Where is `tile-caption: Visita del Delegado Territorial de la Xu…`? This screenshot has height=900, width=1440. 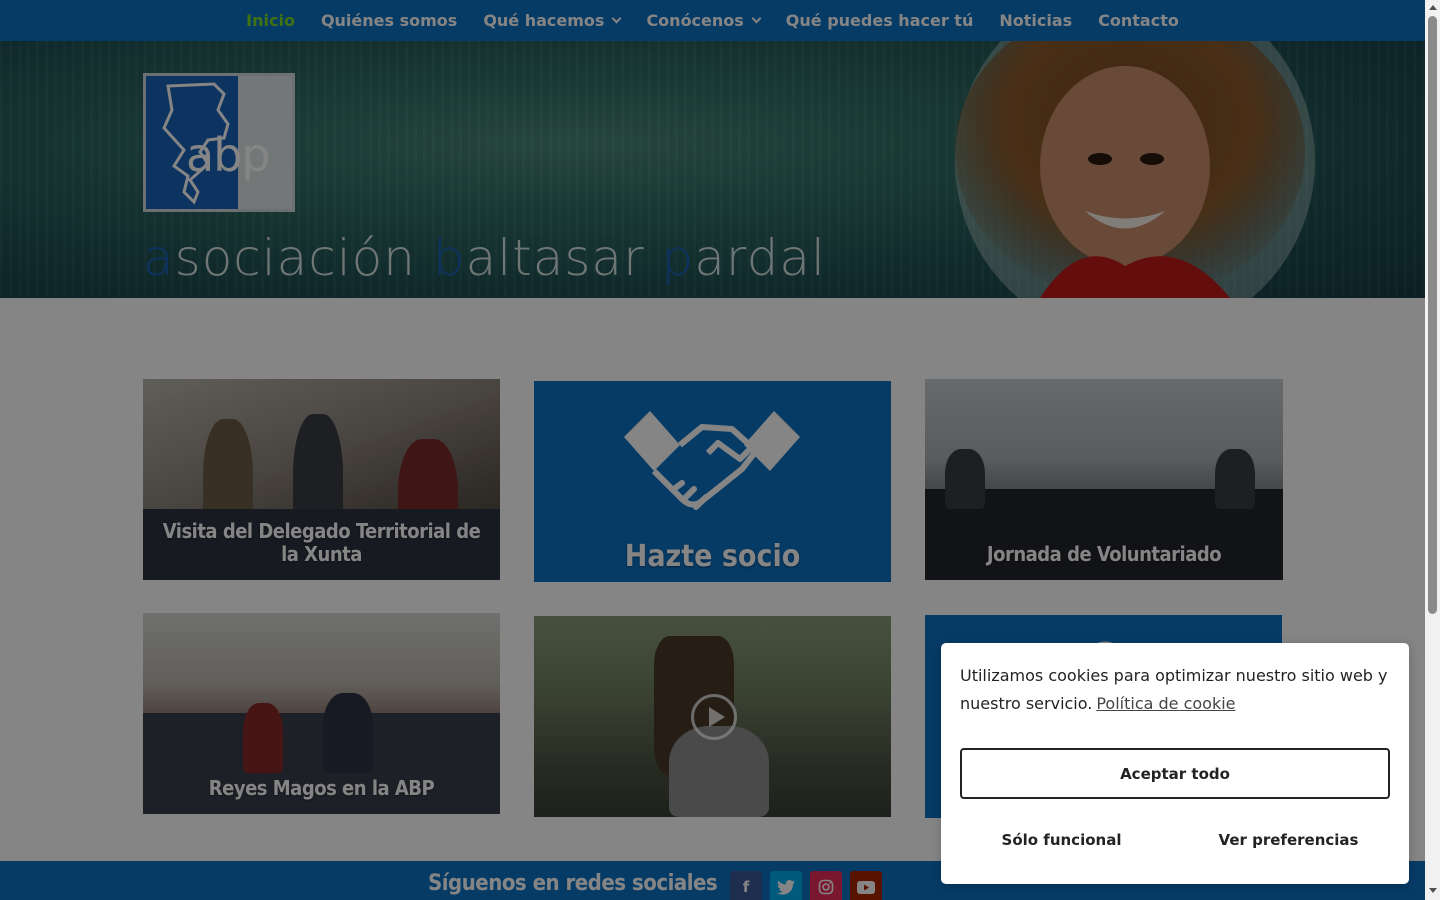 tile-caption: Visita del Delegado Territorial de la Xu… is located at coordinates (321, 542).